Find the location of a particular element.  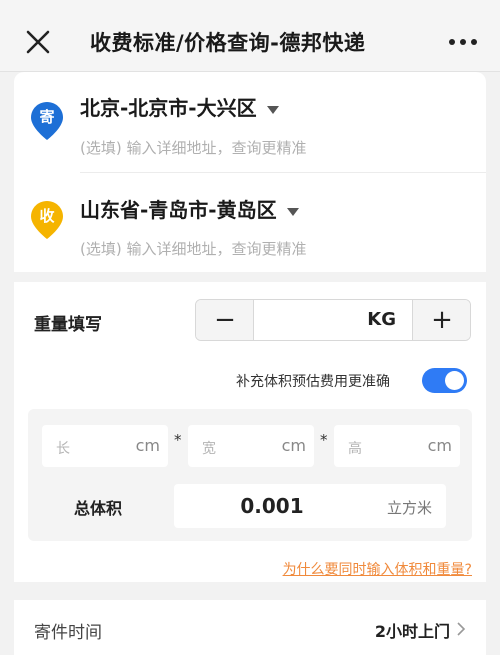

sender-address: 北京-北京市-大兴区 is located at coordinates (168, 108).